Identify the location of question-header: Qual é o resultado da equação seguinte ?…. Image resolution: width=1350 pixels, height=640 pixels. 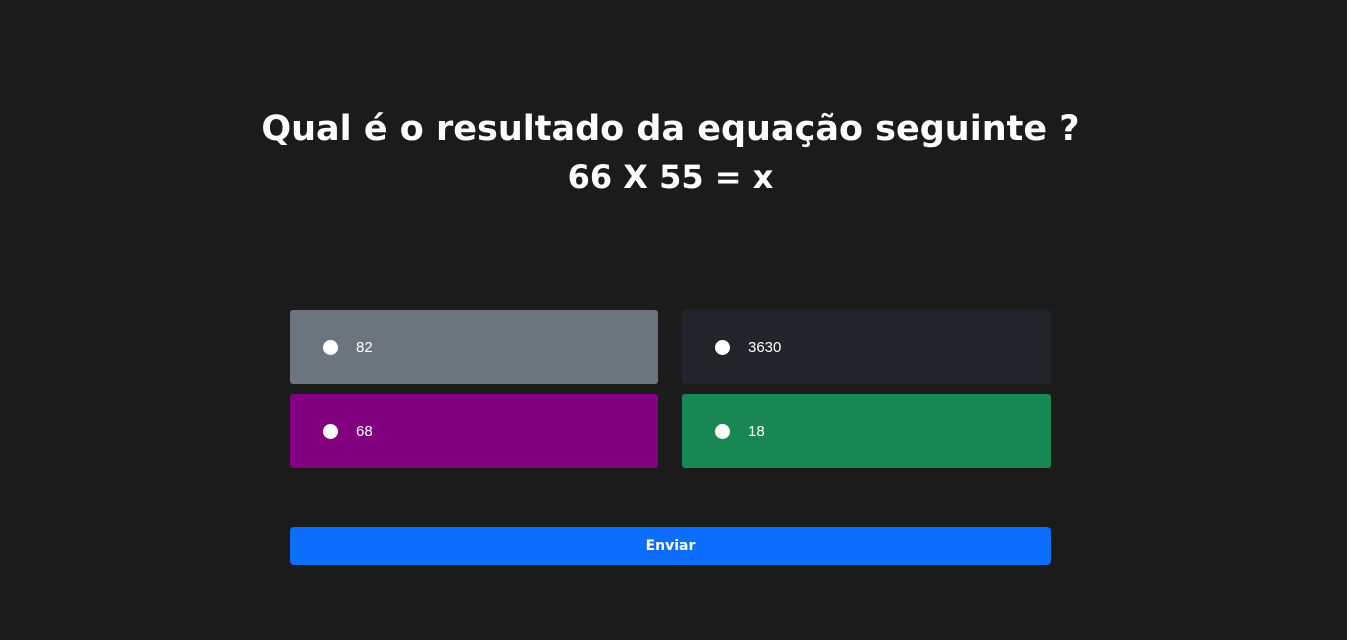
(670, 152).